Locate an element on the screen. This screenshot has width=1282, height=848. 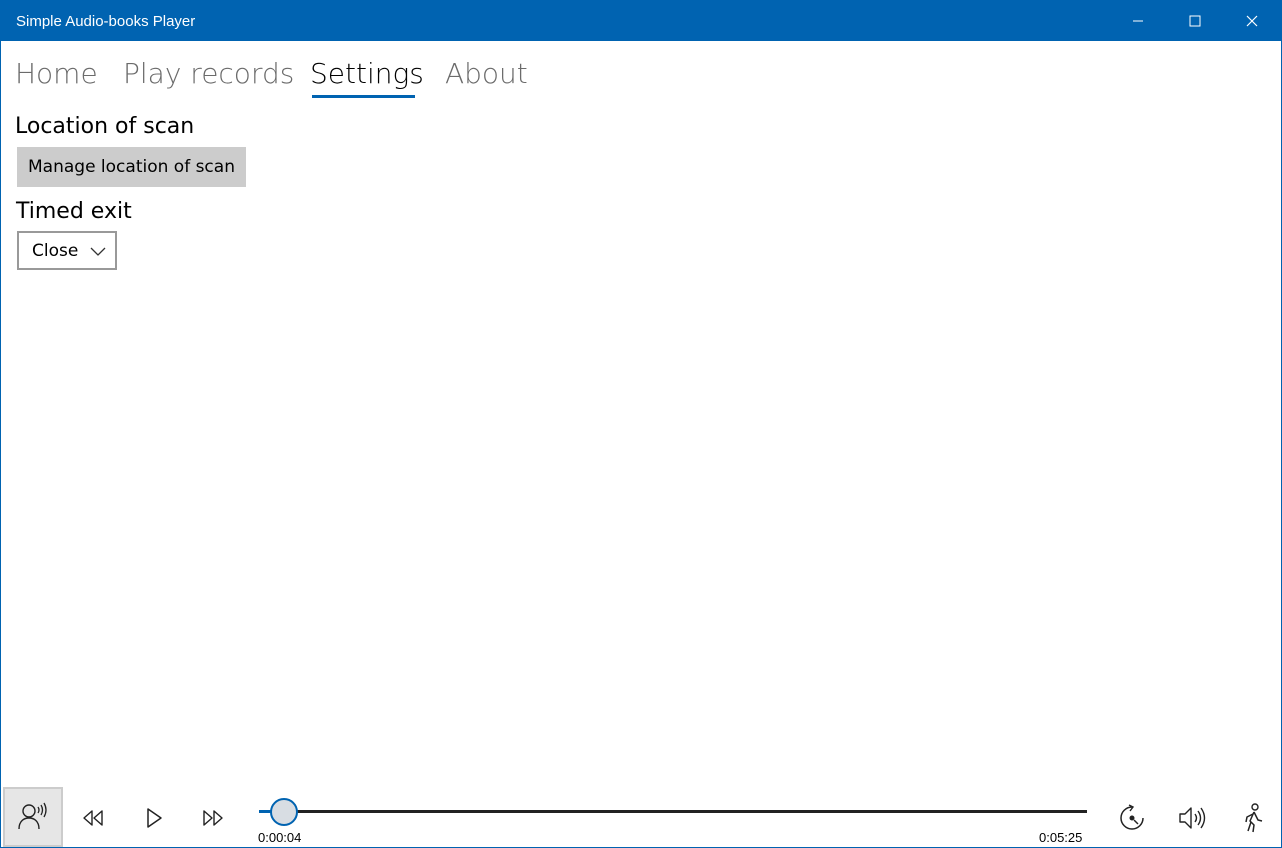
repeat-button is located at coordinates (1132, 818).